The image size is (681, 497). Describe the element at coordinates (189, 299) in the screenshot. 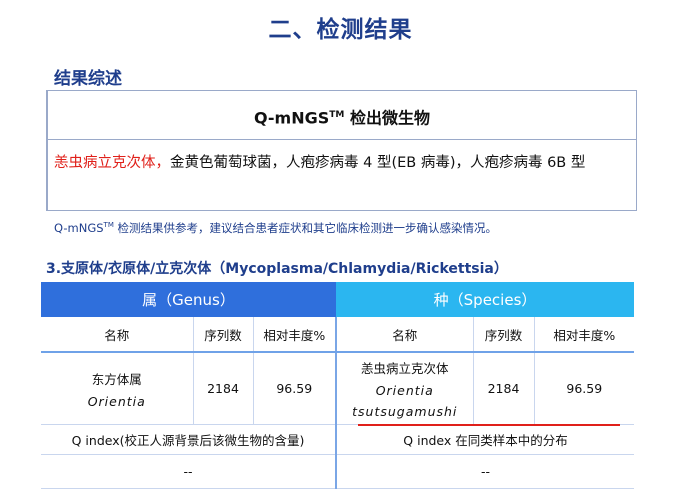

I see `genus-header: 属（Genus）` at that location.